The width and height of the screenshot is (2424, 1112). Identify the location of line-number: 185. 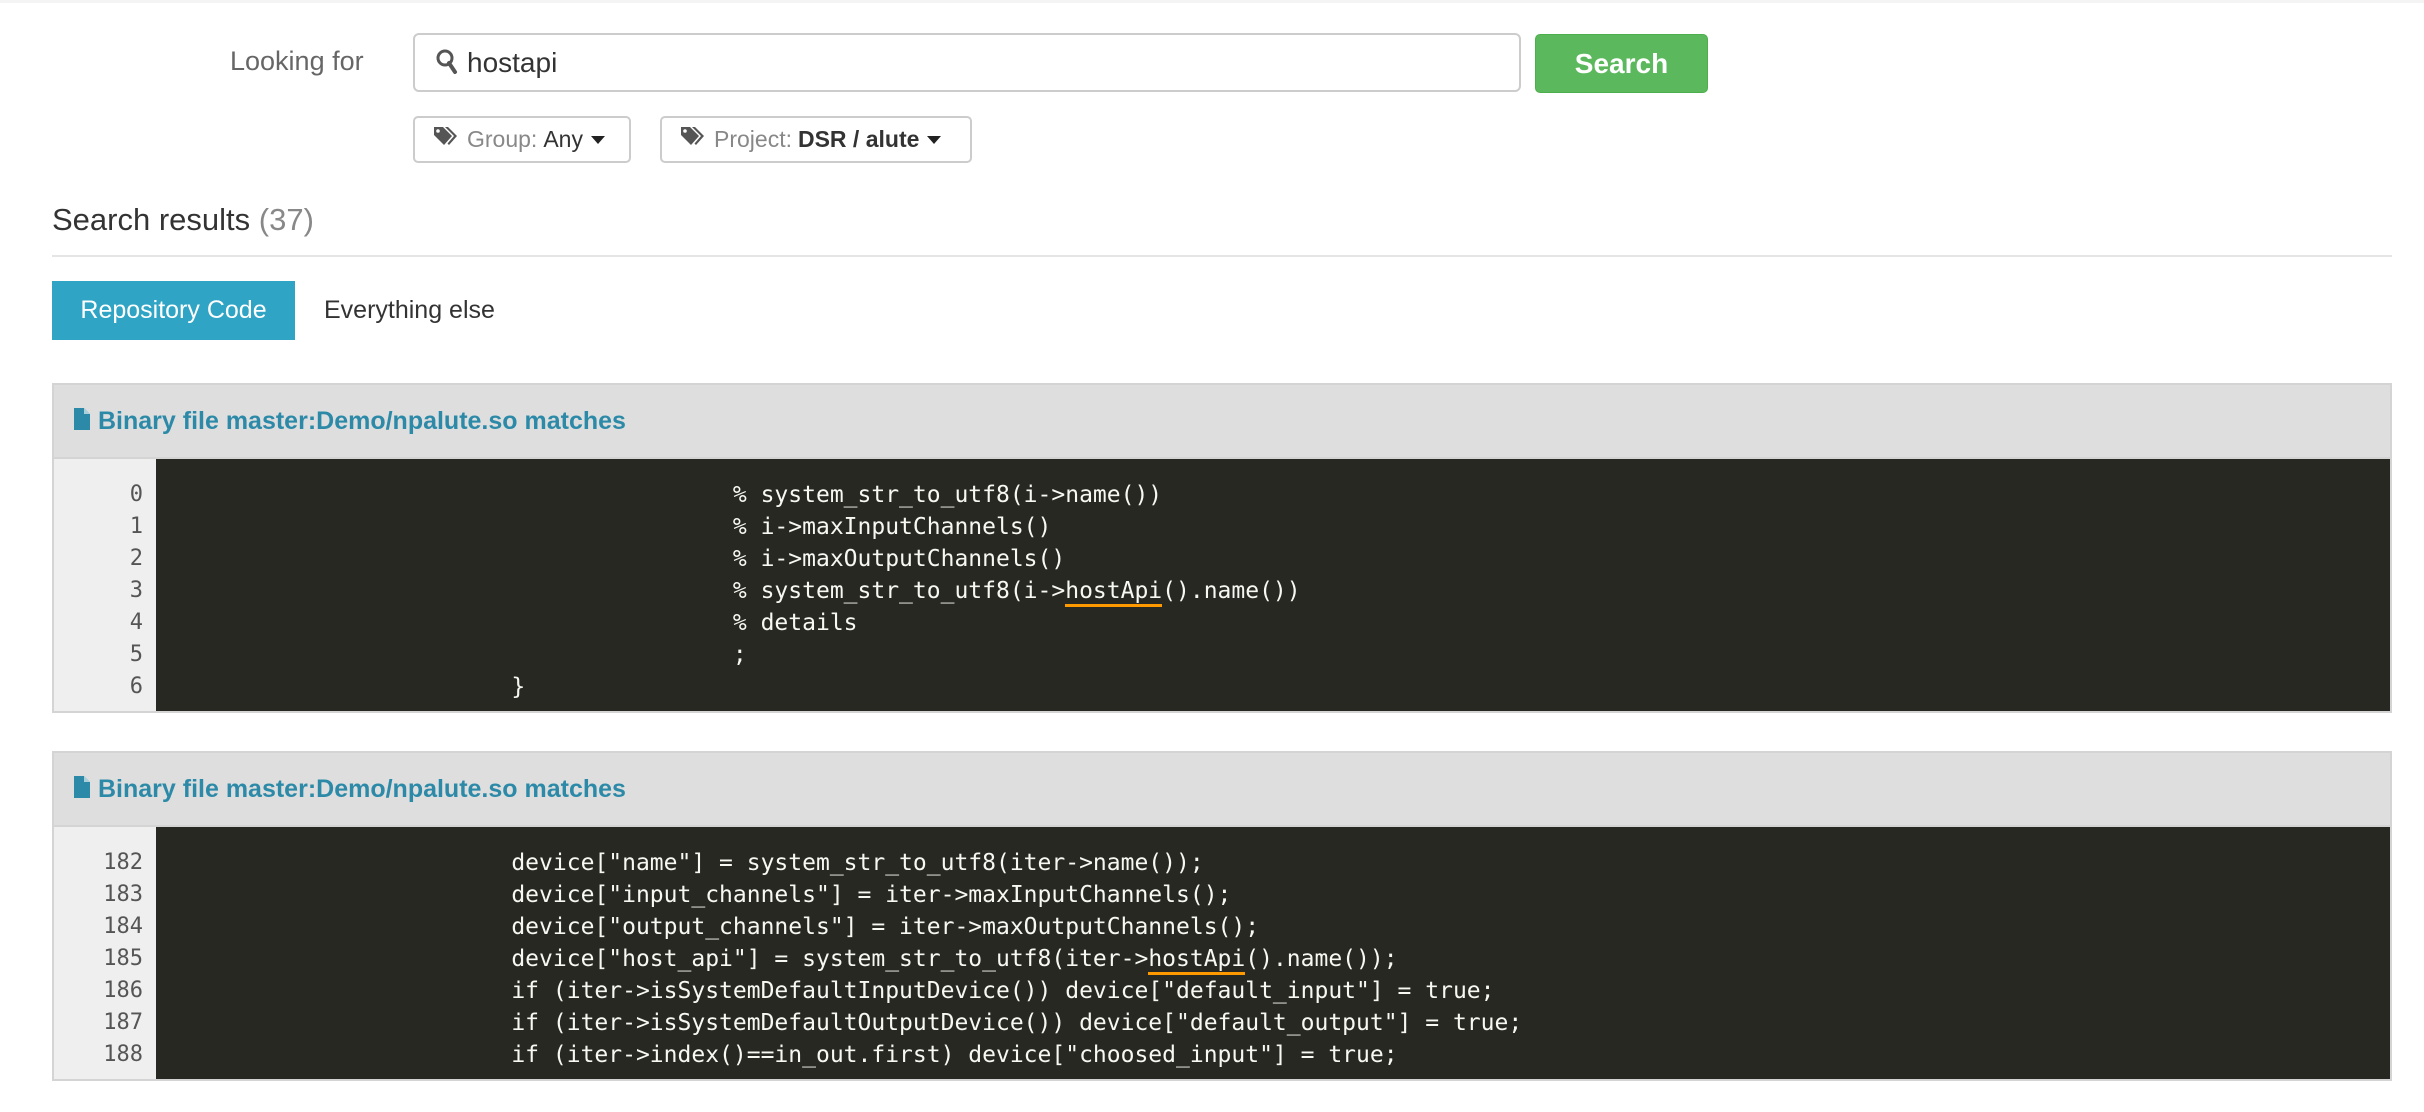
(123, 958).